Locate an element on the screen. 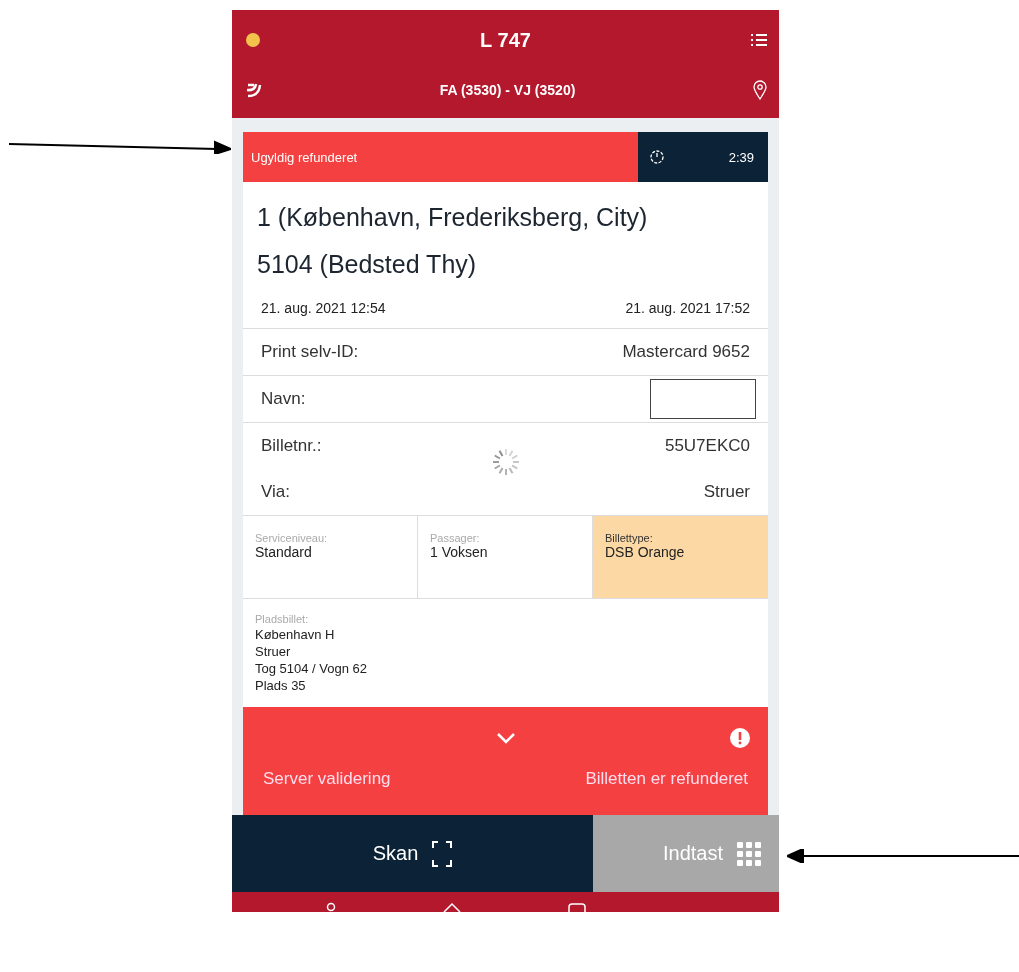 The image size is (1019, 972). keypad-icon is located at coordinates (749, 853).